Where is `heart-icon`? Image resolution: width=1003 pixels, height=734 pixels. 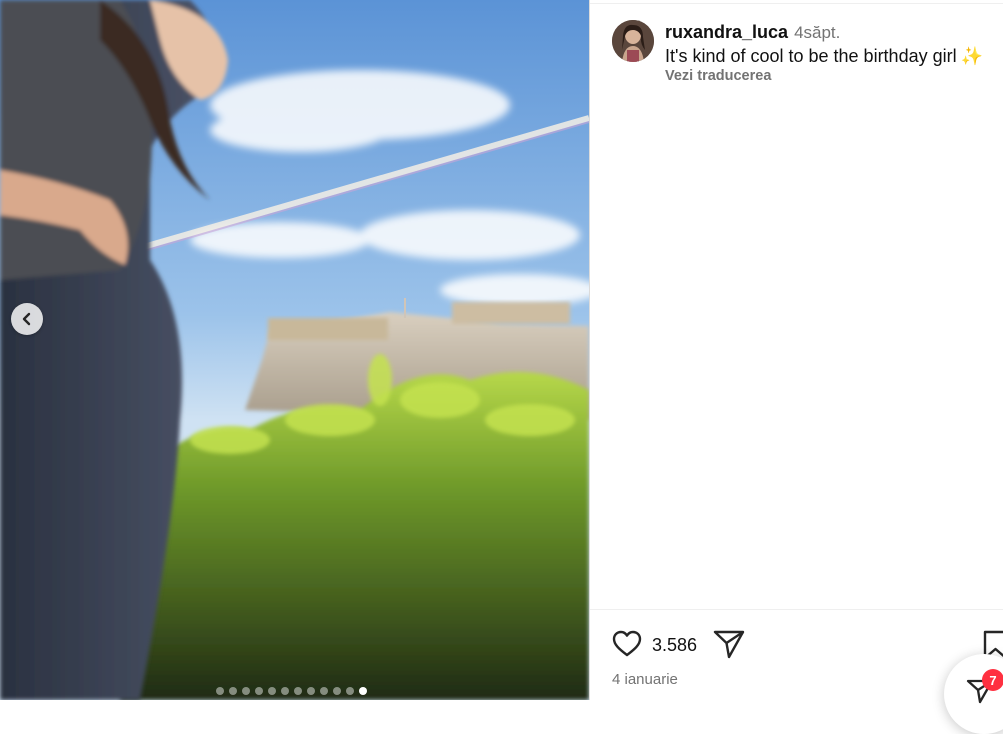
heart-icon is located at coordinates (627, 644).